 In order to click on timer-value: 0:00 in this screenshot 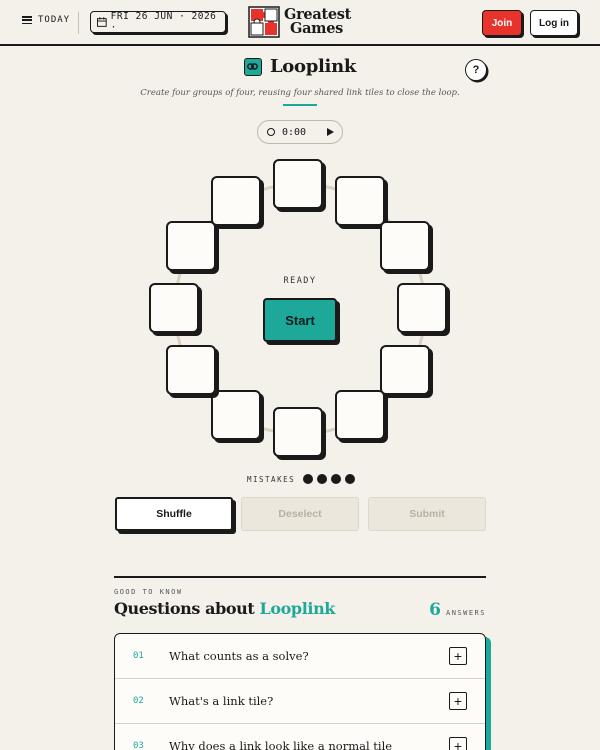, I will do `click(294, 132)`.